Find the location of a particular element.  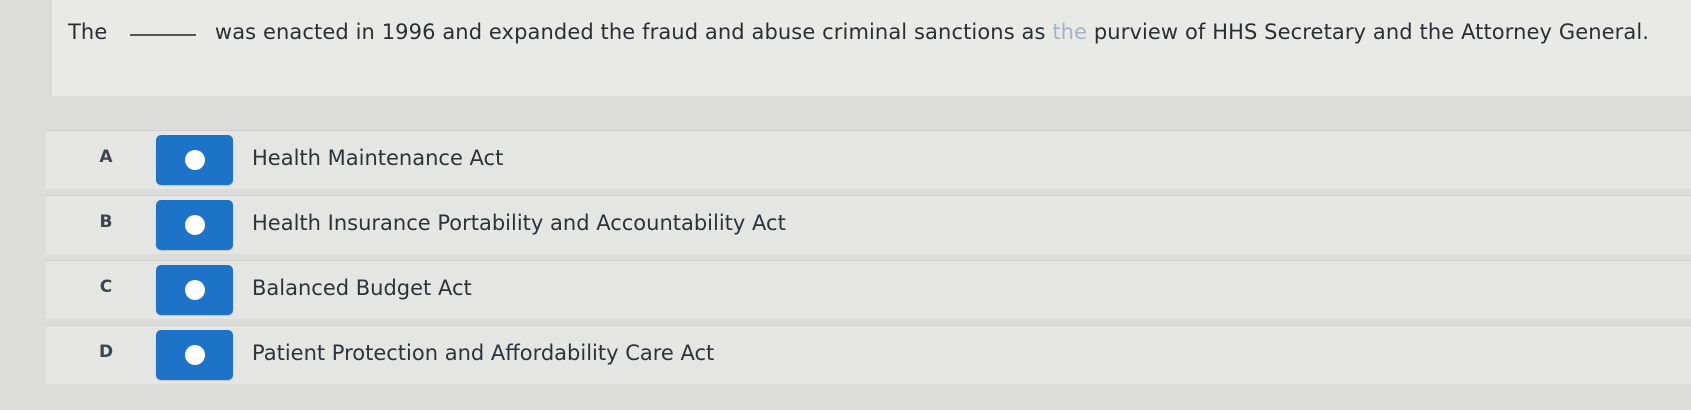

option-label: Balanced Budget Act is located at coordinates (362, 288).